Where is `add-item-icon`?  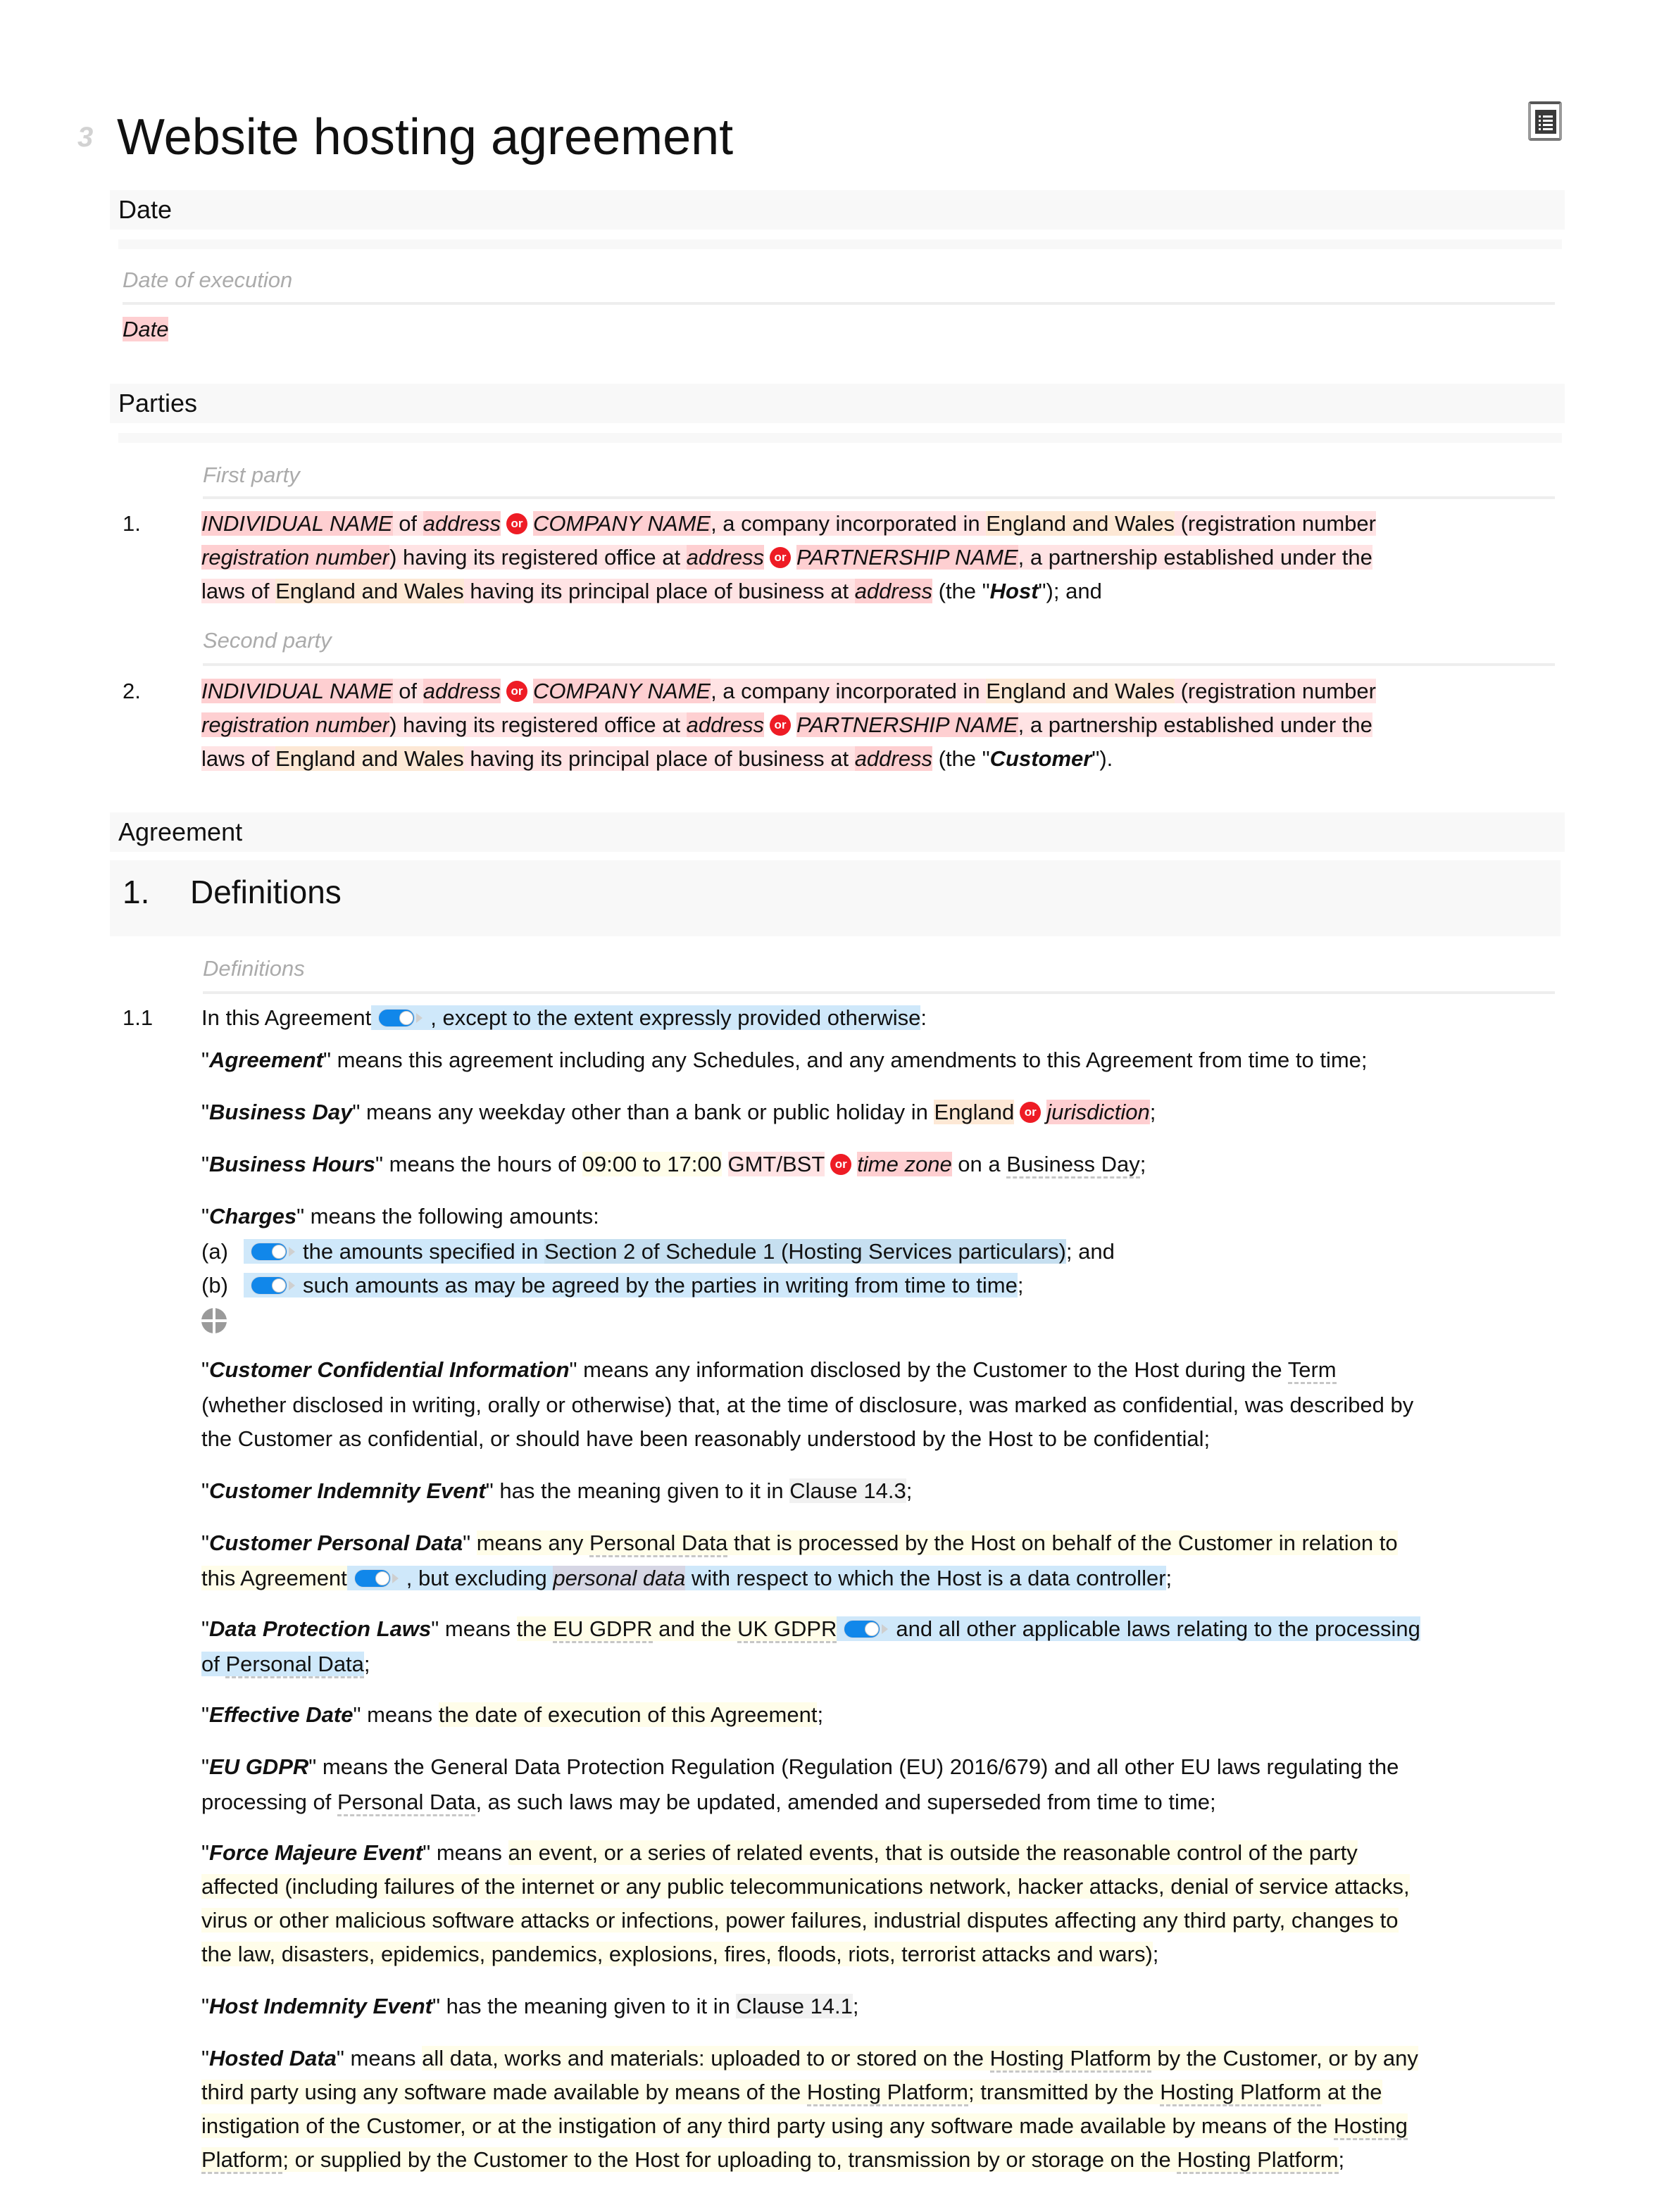
add-item-icon is located at coordinates (214, 1320).